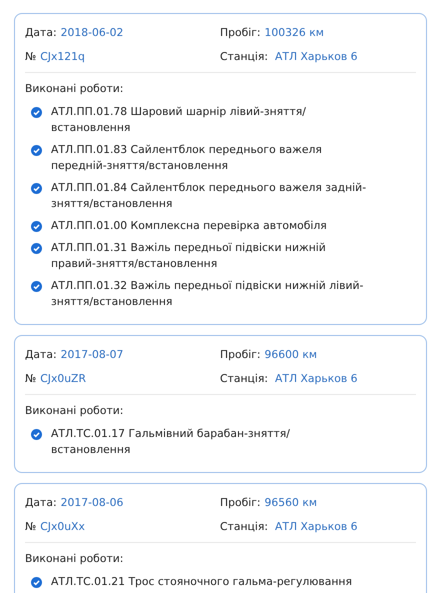 Image resolution: width=441 pixels, height=593 pixels. What do you see at coordinates (92, 355) in the screenshot?
I see `date-value: 2017-08-07` at bounding box center [92, 355].